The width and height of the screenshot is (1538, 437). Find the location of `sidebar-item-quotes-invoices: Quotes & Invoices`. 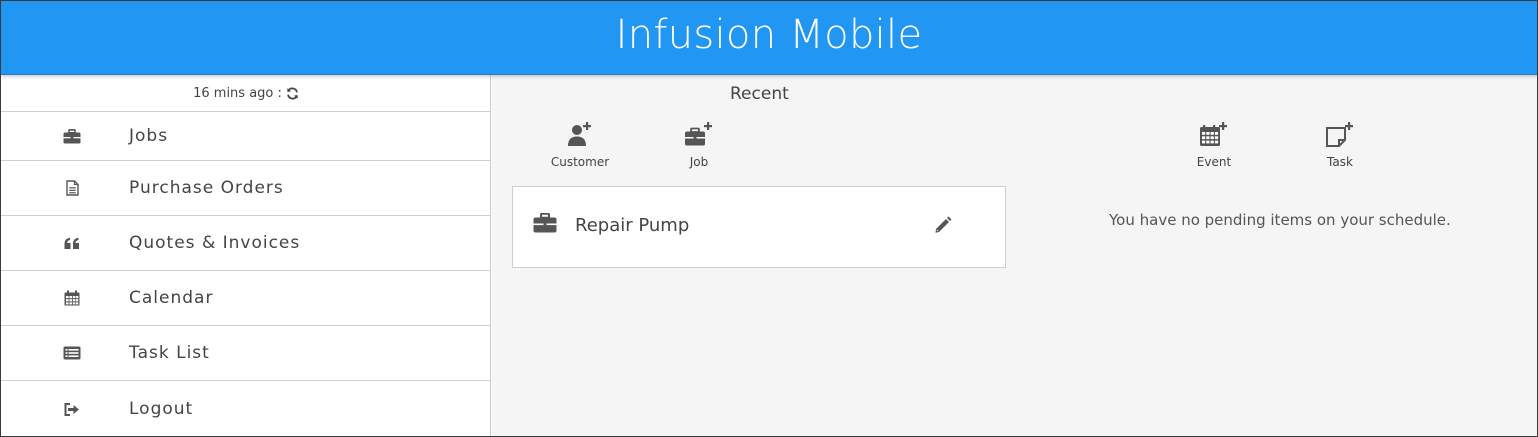

sidebar-item-quotes-invoices: Quotes & Invoices is located at coordinates (245, 243).